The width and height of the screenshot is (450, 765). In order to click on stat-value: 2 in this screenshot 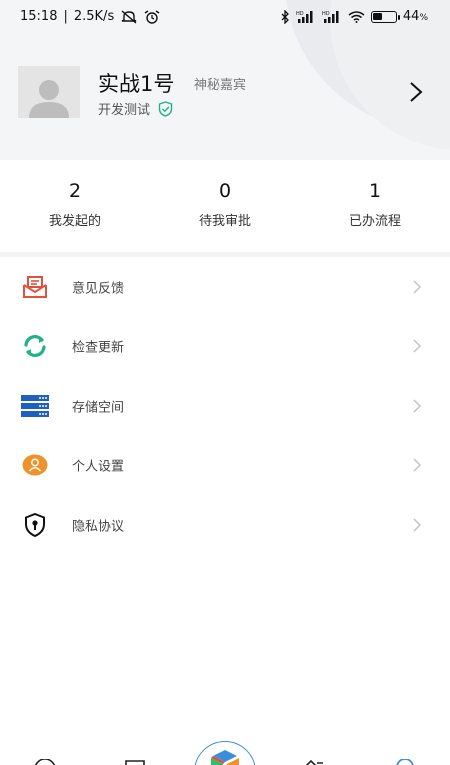, I will do `click(75, 191)`.